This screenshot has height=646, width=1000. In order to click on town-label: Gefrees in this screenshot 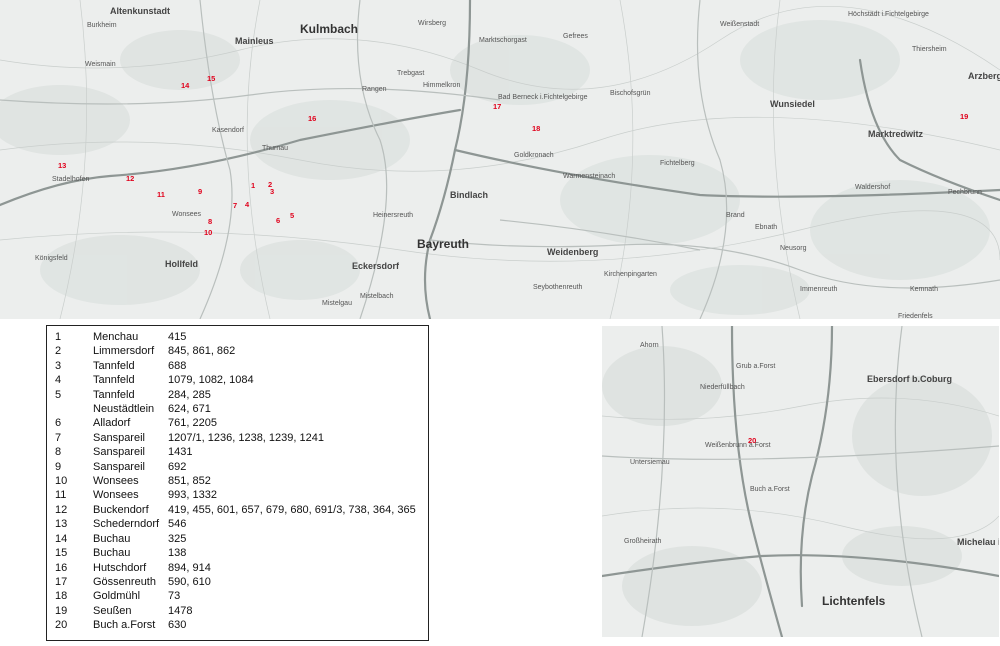, I will do `click(575, 36)`.